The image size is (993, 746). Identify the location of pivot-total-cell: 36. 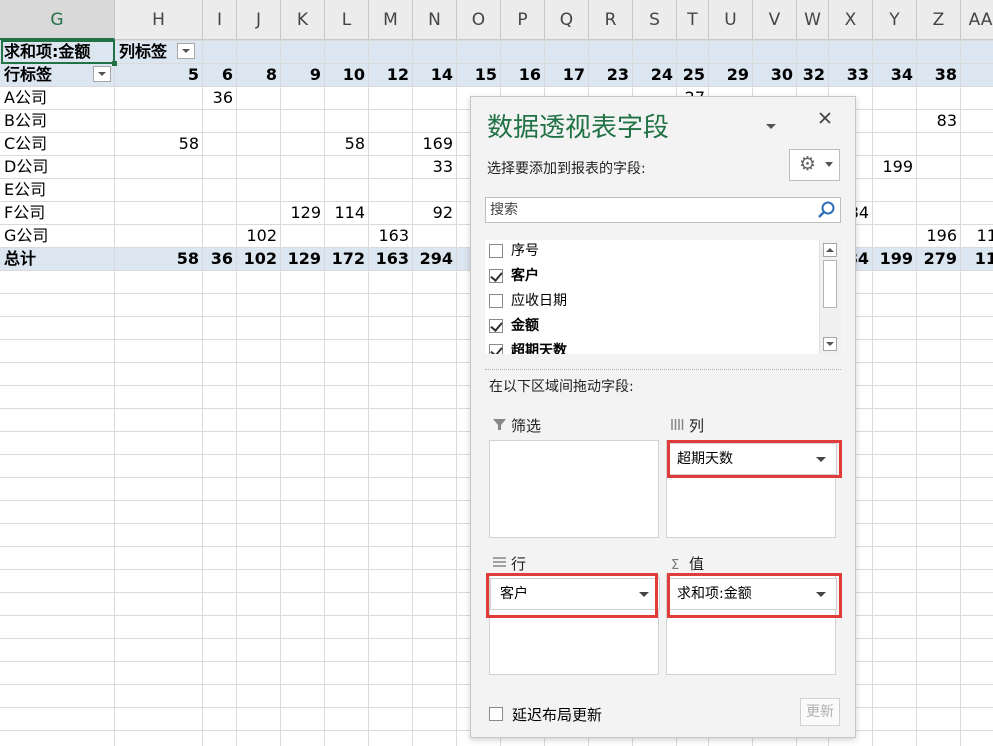
(220, 258).